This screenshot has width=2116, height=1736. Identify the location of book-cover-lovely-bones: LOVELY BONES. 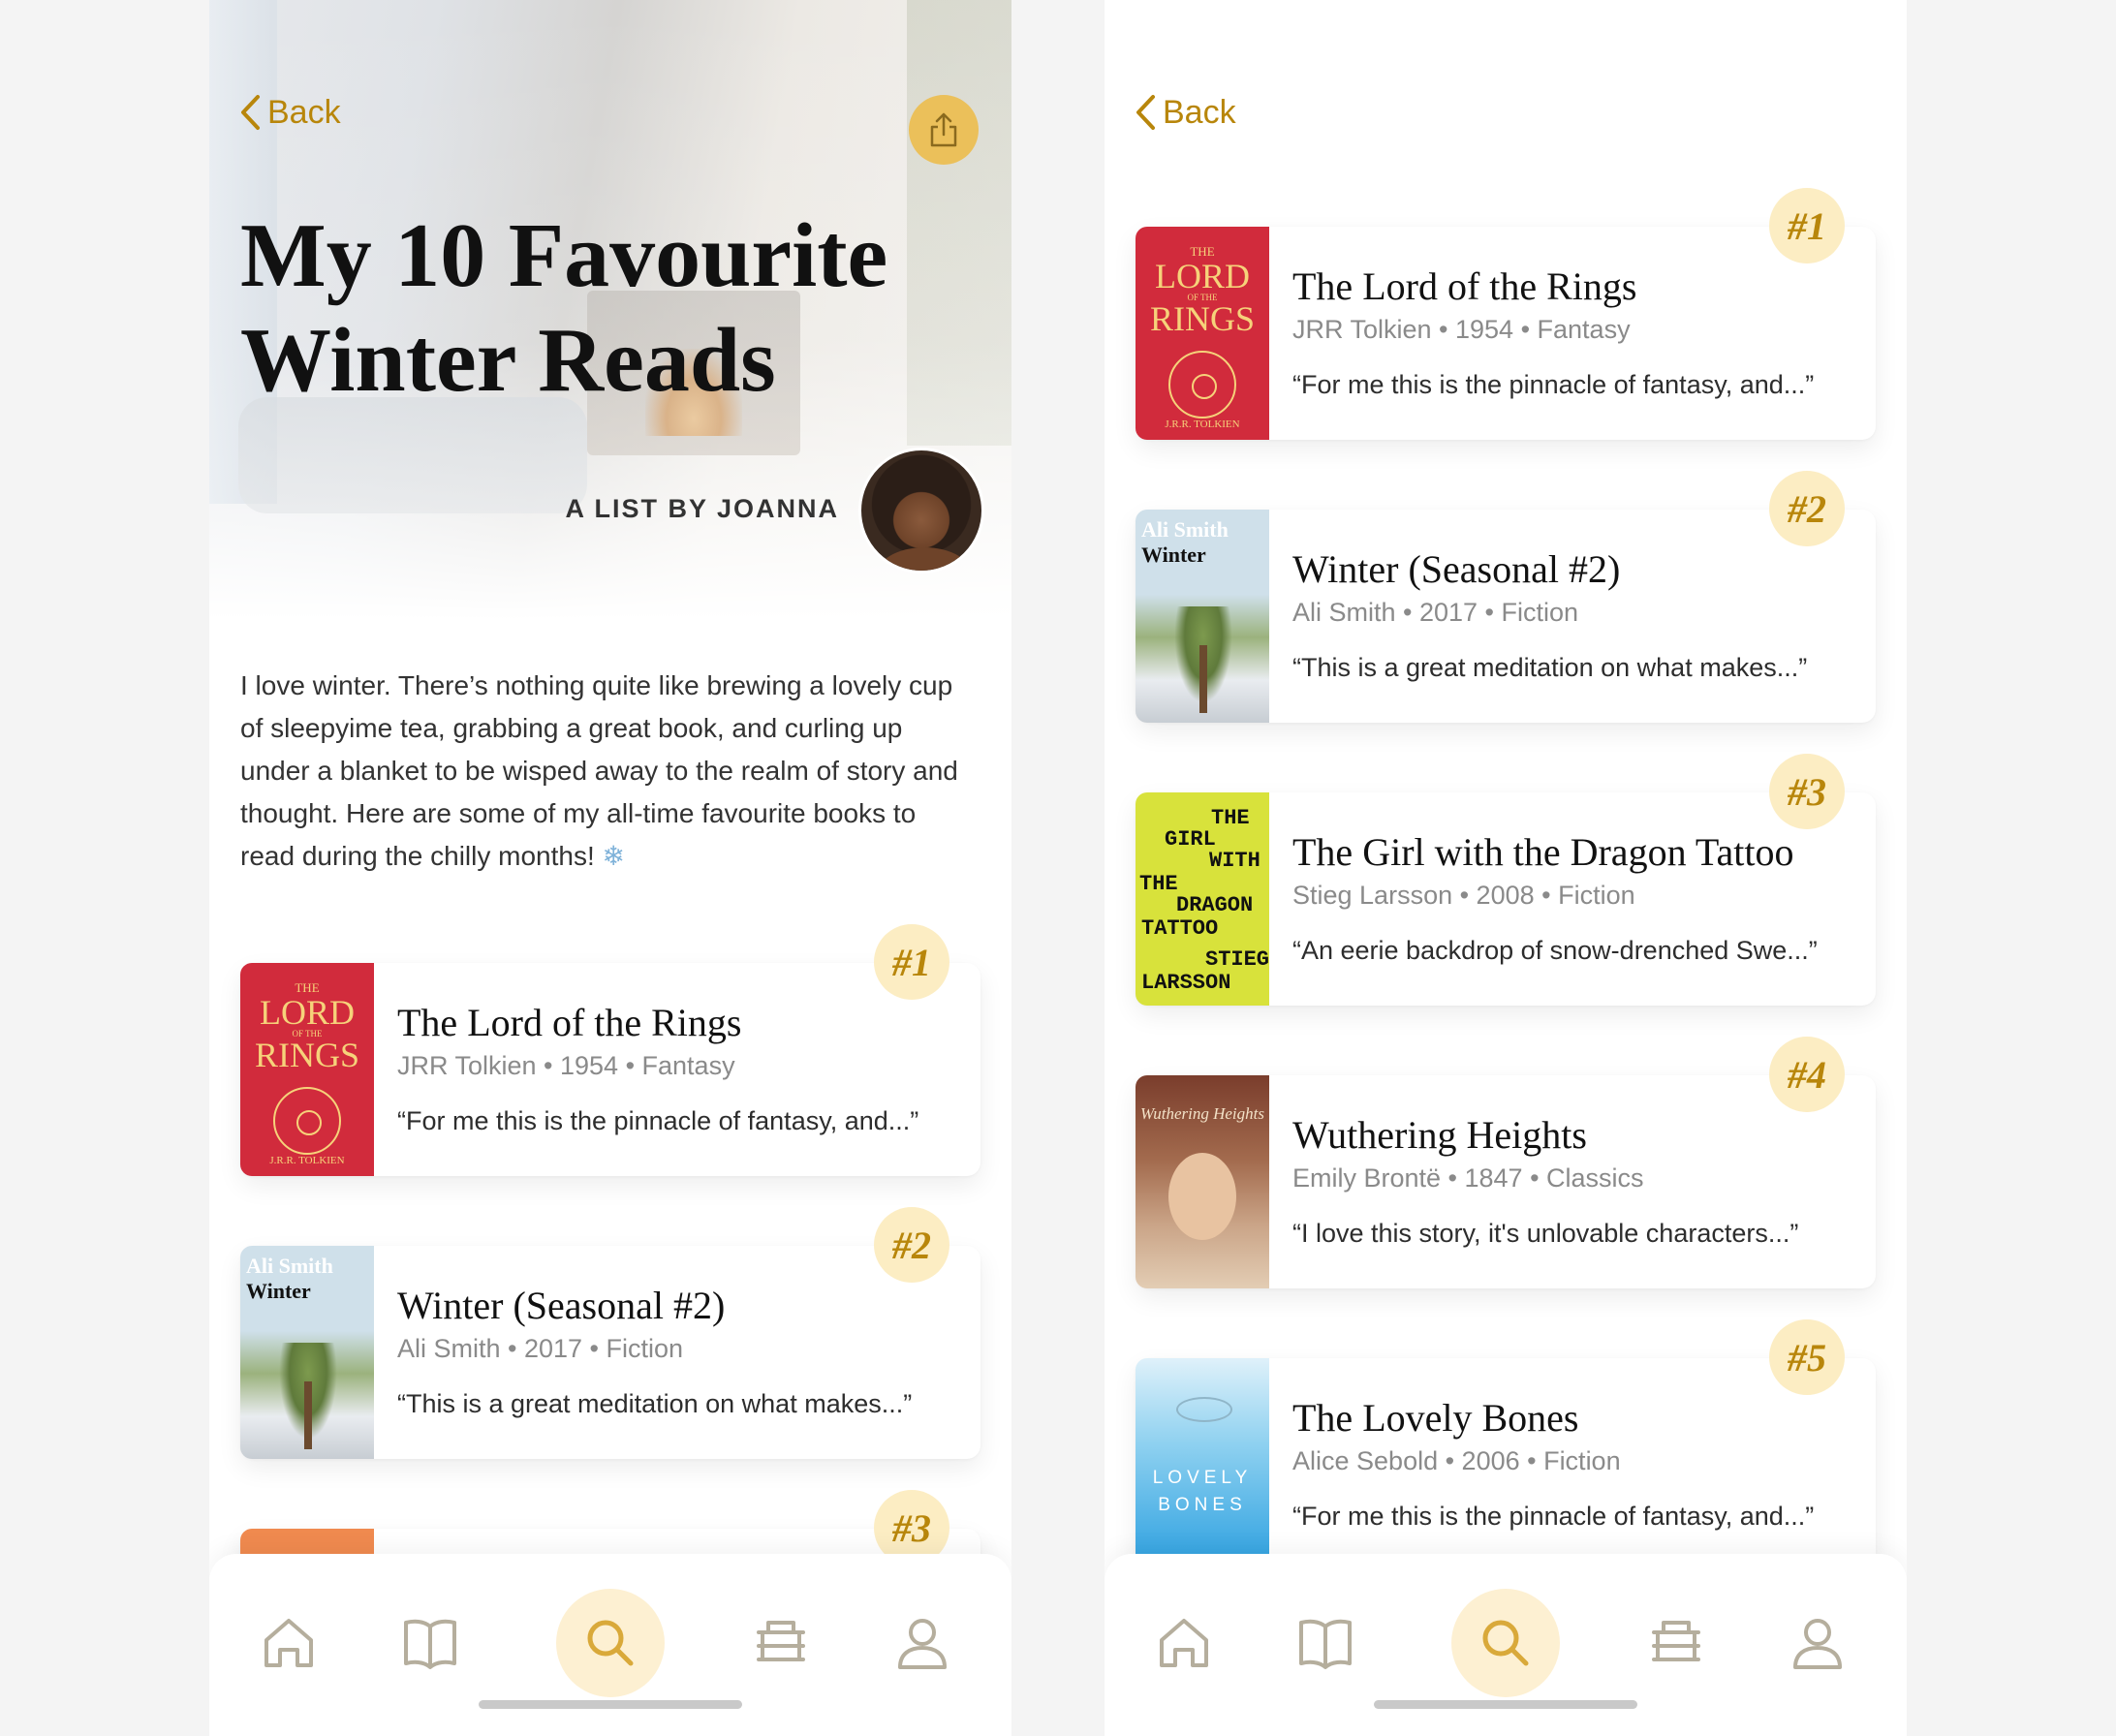
(1203, 1464).